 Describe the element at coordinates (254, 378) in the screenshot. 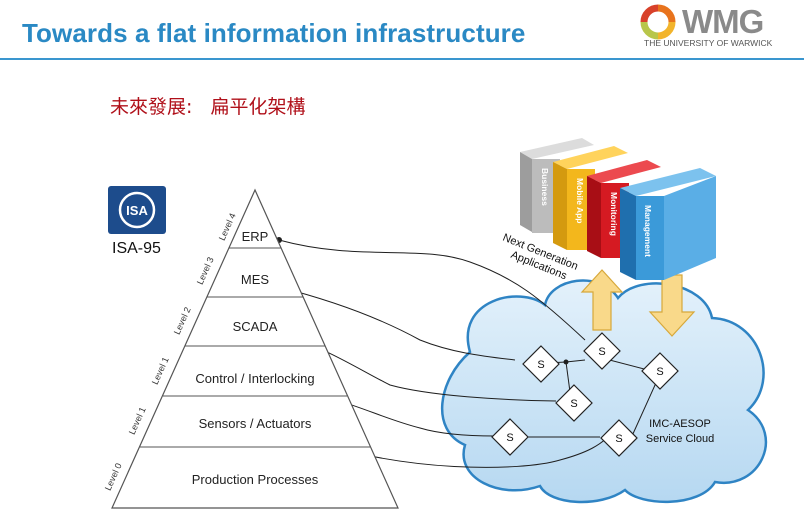

I see `pyramid-layer-control: Control / Interlocking` at that location.